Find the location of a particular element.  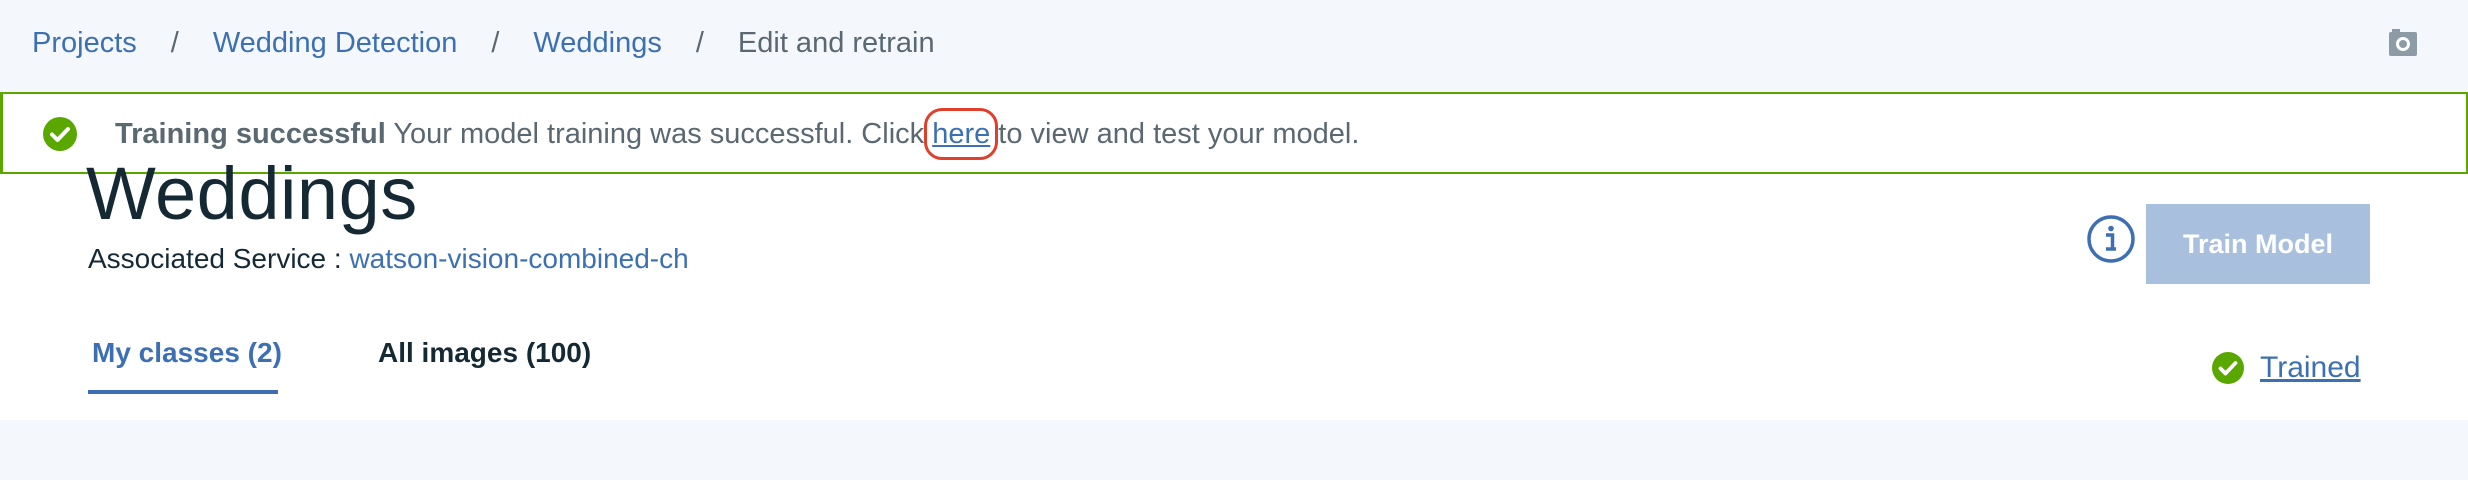

tab-my-classes-label: My classes (2) is located at coordinates (187, 352).